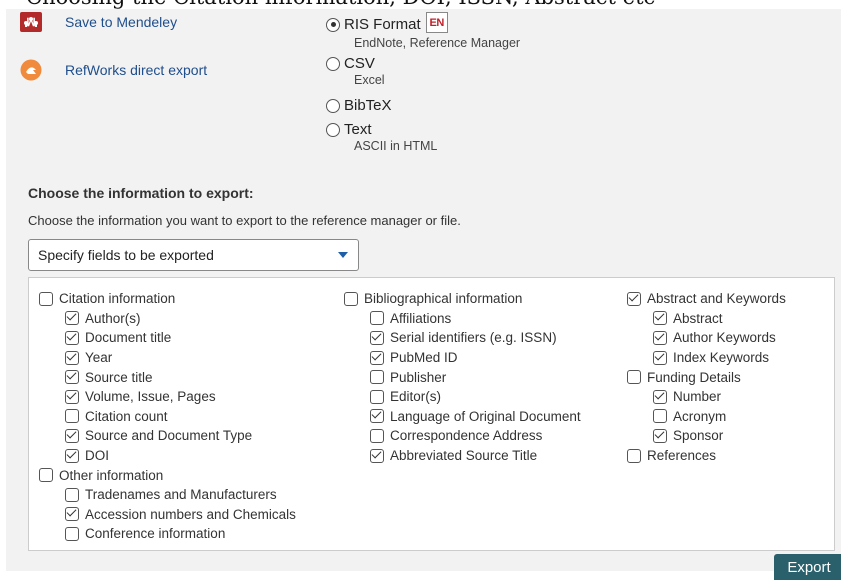 The image size is (841, 580). I want to click on field-label: Source and Document Type, so click(169, 436).